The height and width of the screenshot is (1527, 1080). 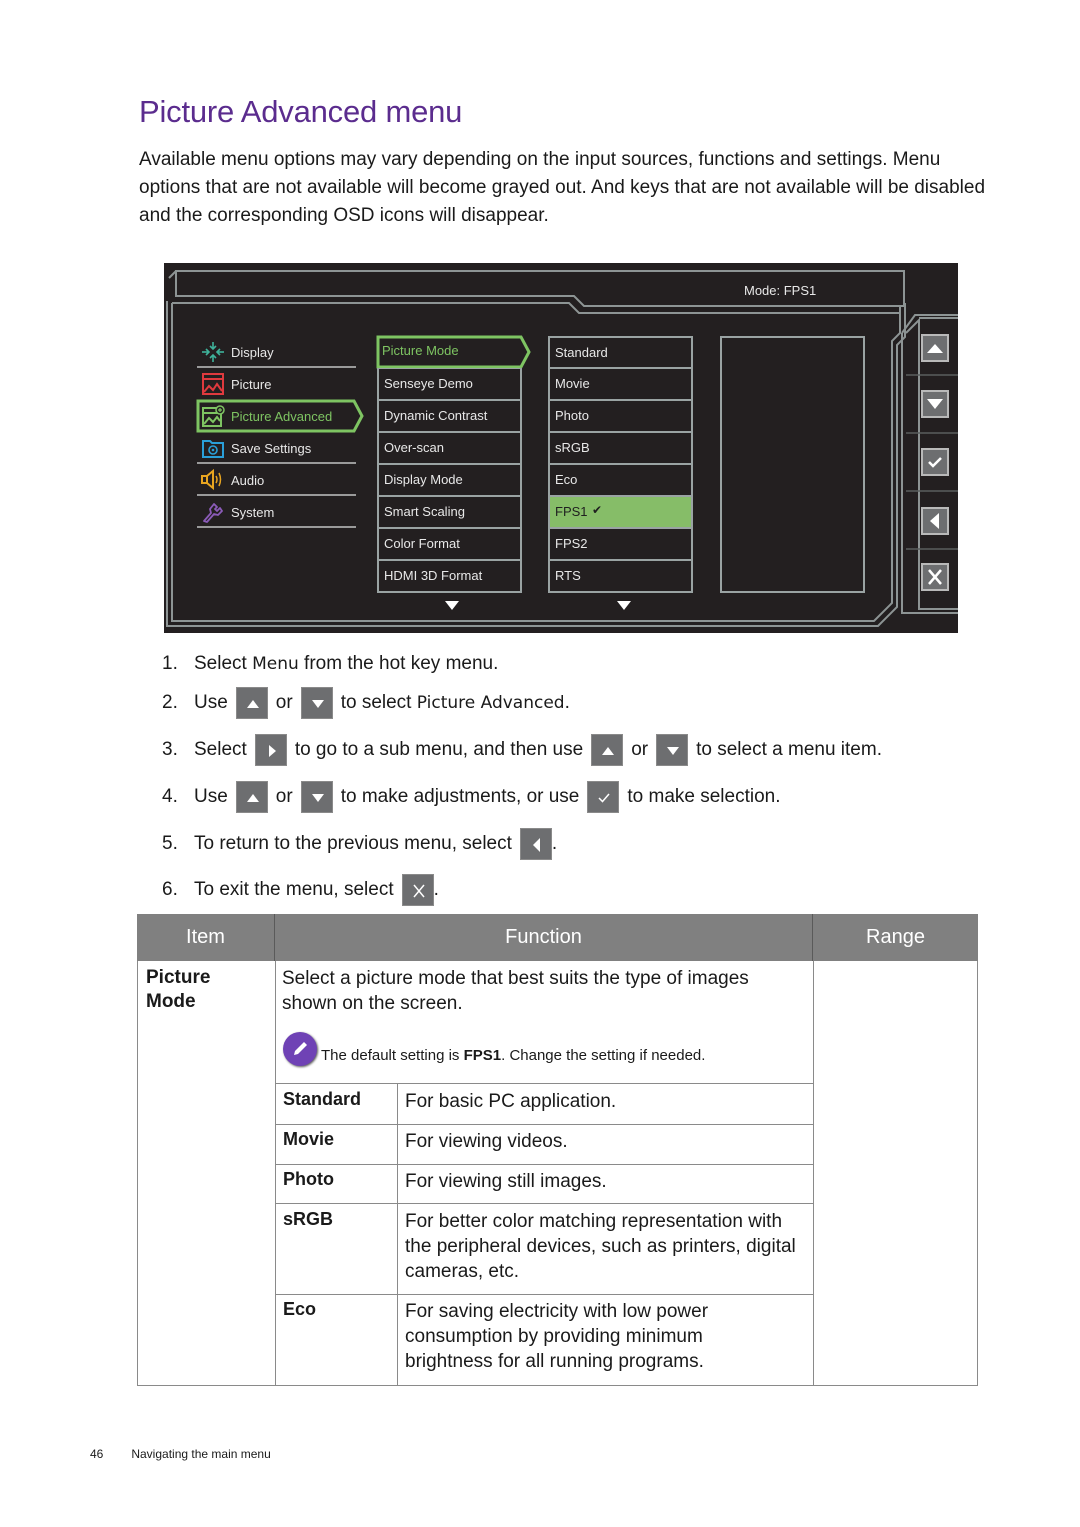 I want to click on osd-submenu-label: Picture Mode, so click(x=420, y=350).